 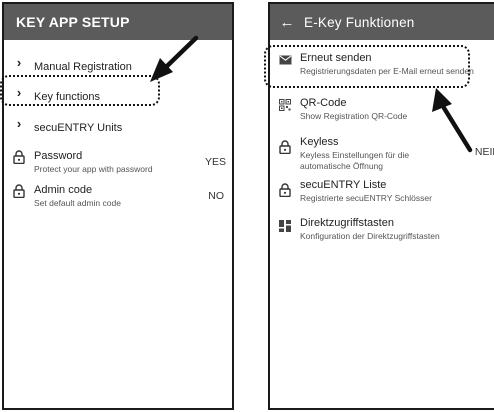 What do you see at coordinates (118, 196) in the screenshot?
I see `setting-admin-code: Admin code Set default admin code NO` at bounding box center [118, 196].